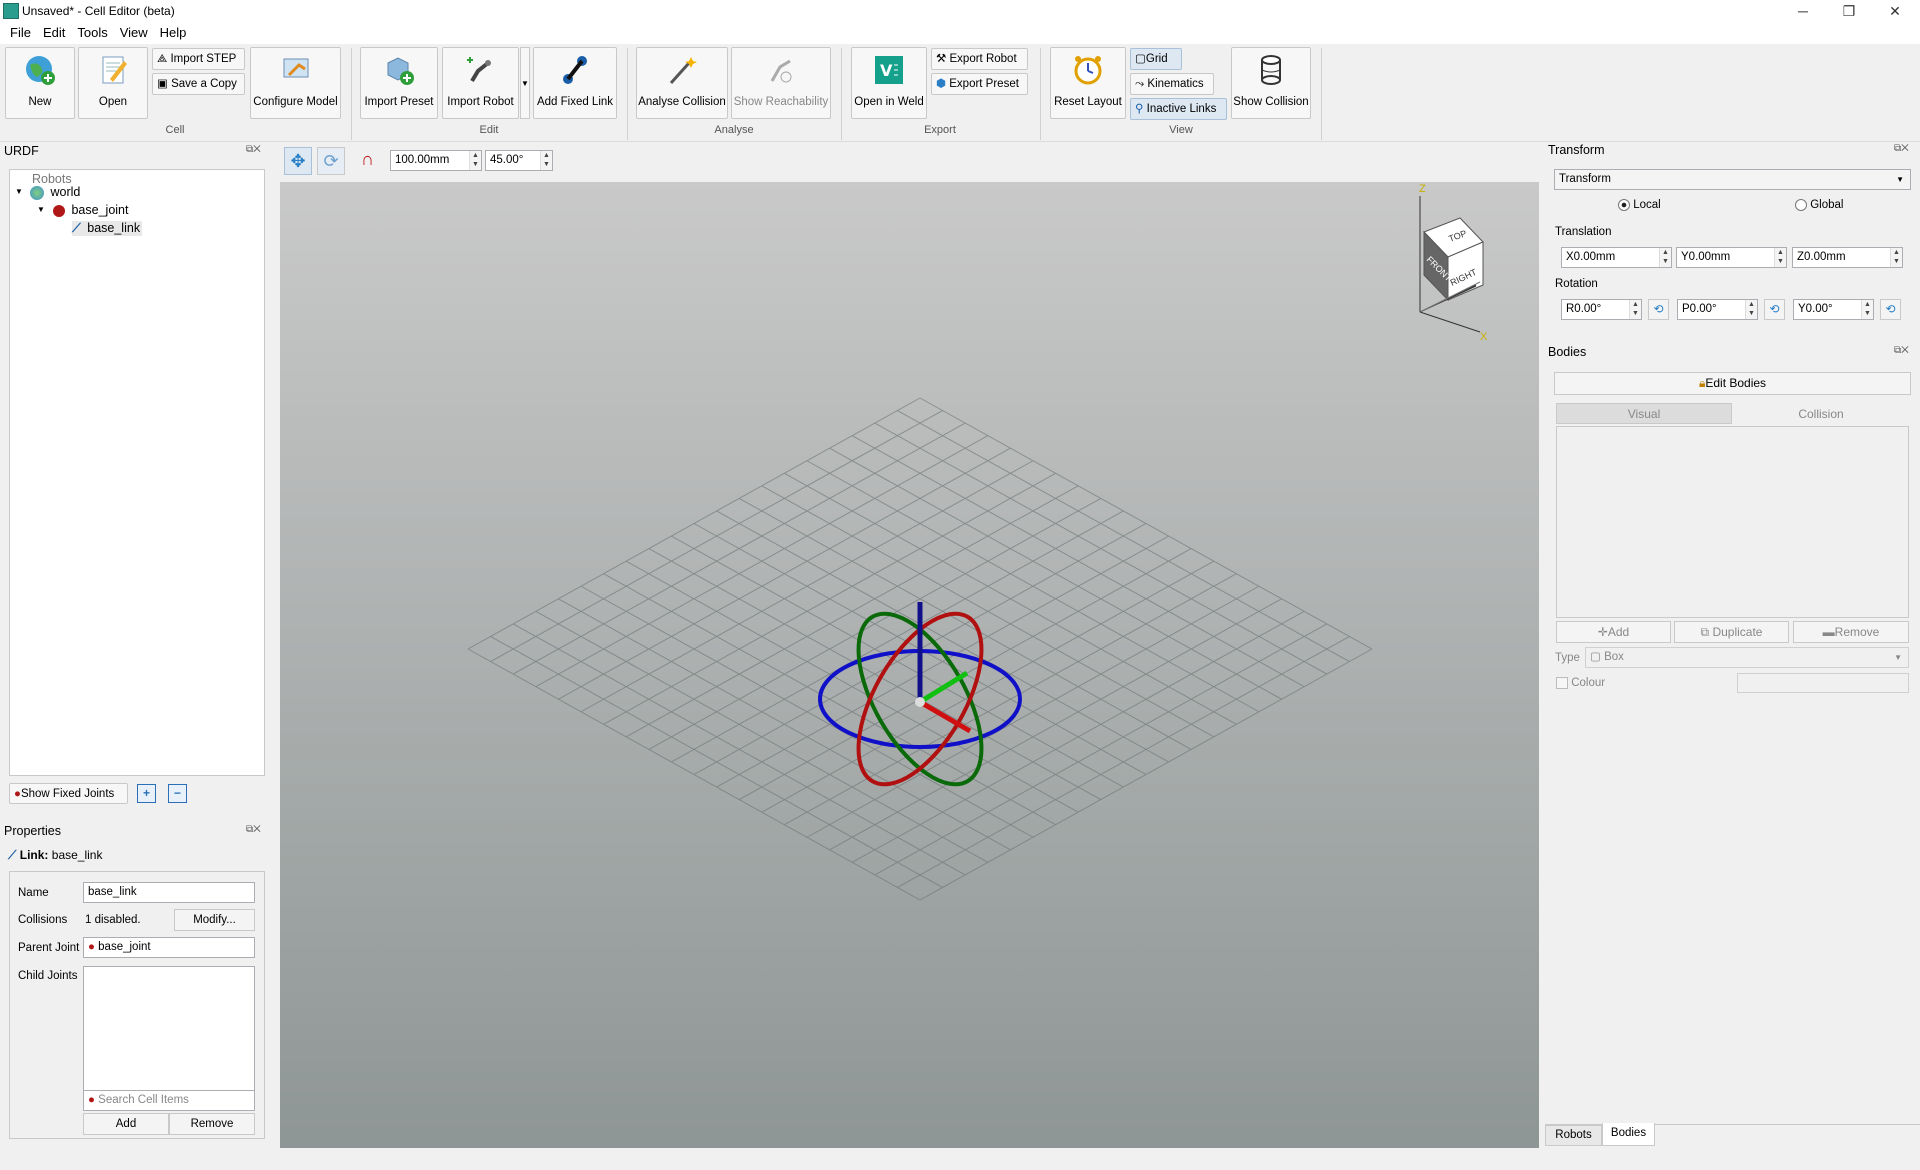 The width and height of the screenshot is (1920, 1170). I want to click on child-joints-label: Child Joints, so click(48, 976).